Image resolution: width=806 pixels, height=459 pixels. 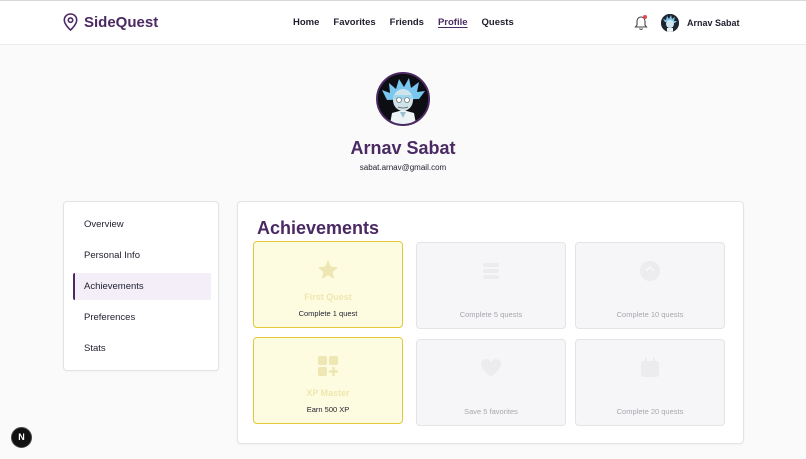 What do you see at coordinates (650, 271) in the screenshot?
I see `compass-icon` at bounding box center [650, 271].